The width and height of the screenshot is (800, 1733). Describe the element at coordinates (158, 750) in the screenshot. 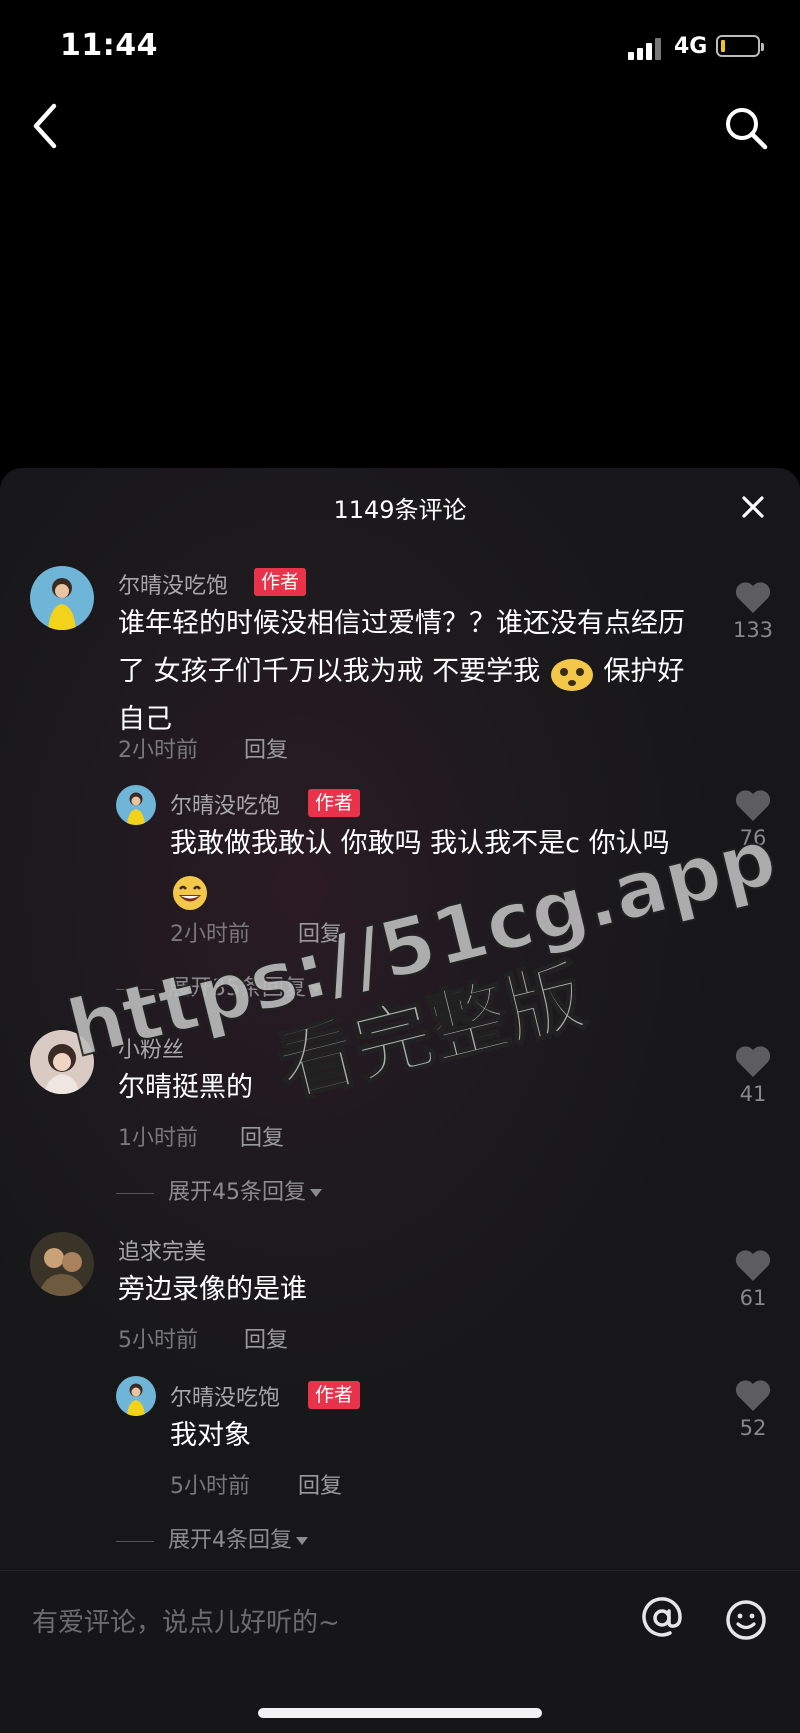

I see `comment-time: 2小时前` at that location.